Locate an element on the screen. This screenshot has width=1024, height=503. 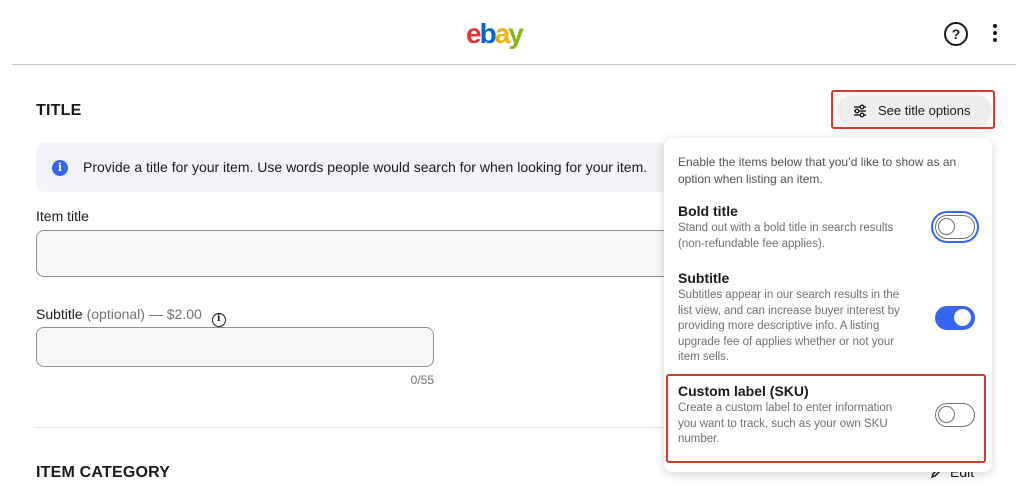
item-title-label: Item title is located at coordinates (62, 216).